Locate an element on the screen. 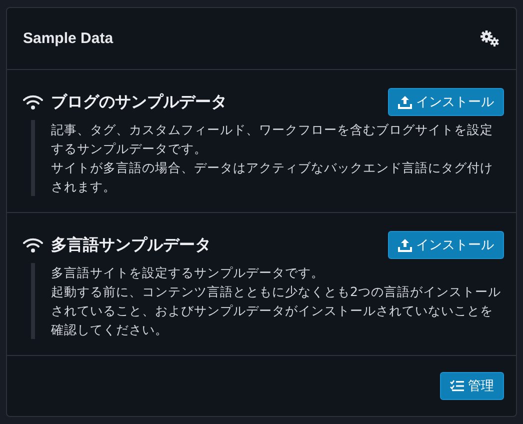 This screenshot has width=523, height=424. description-text: 多言語サイトを設定するサンプルデータです。 is located at coordinates (188, 273).